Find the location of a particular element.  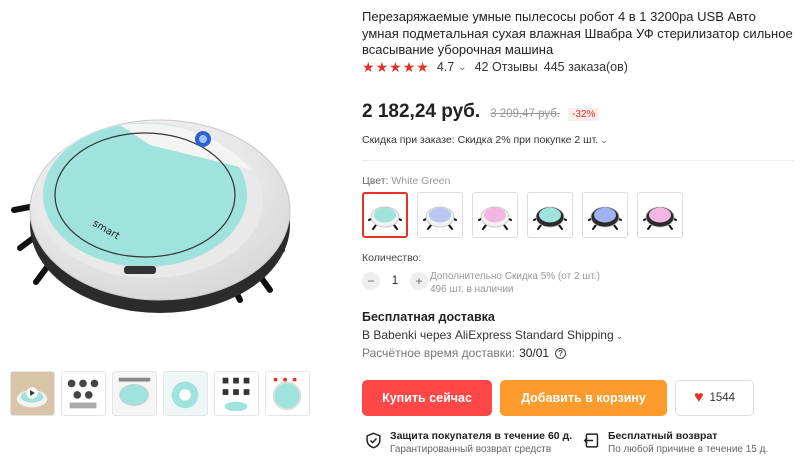

wishlist-button: ♥ 1544 is located at coordinates (714, 398).